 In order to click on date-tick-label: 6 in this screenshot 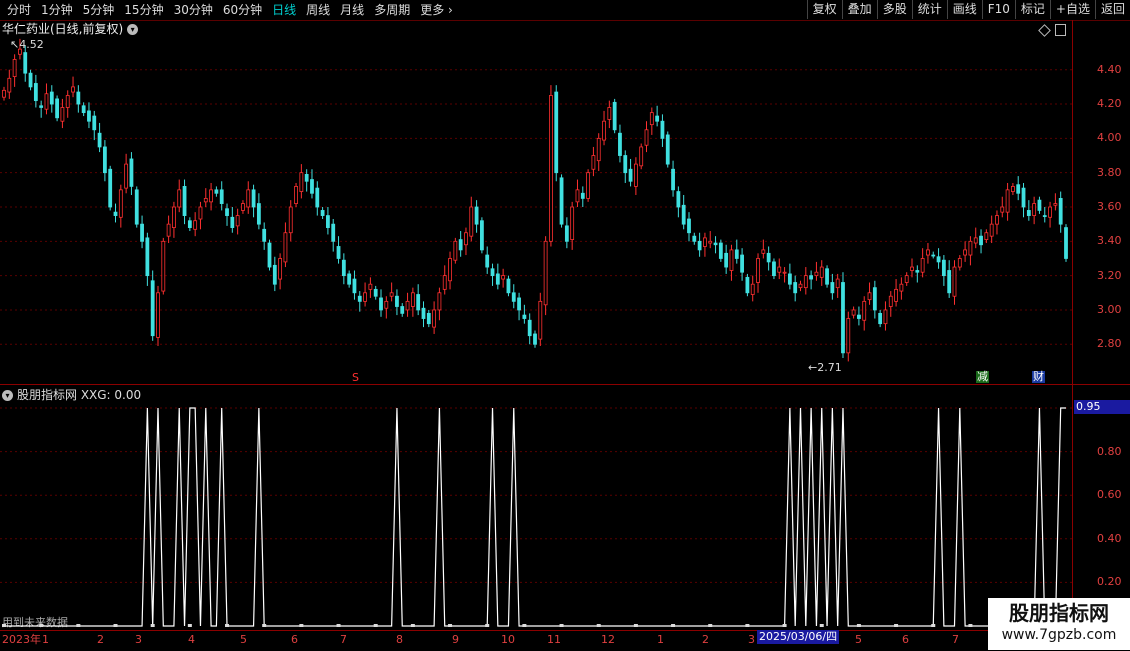, I will do `click(905, 639)`.